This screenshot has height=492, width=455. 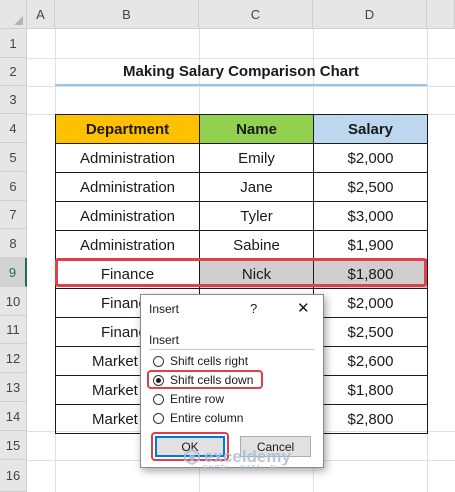 What do you see at coordinates (370, 419) in the screenshot?
I see `cell-salary: $2,800` at bounding box center [370, 419].